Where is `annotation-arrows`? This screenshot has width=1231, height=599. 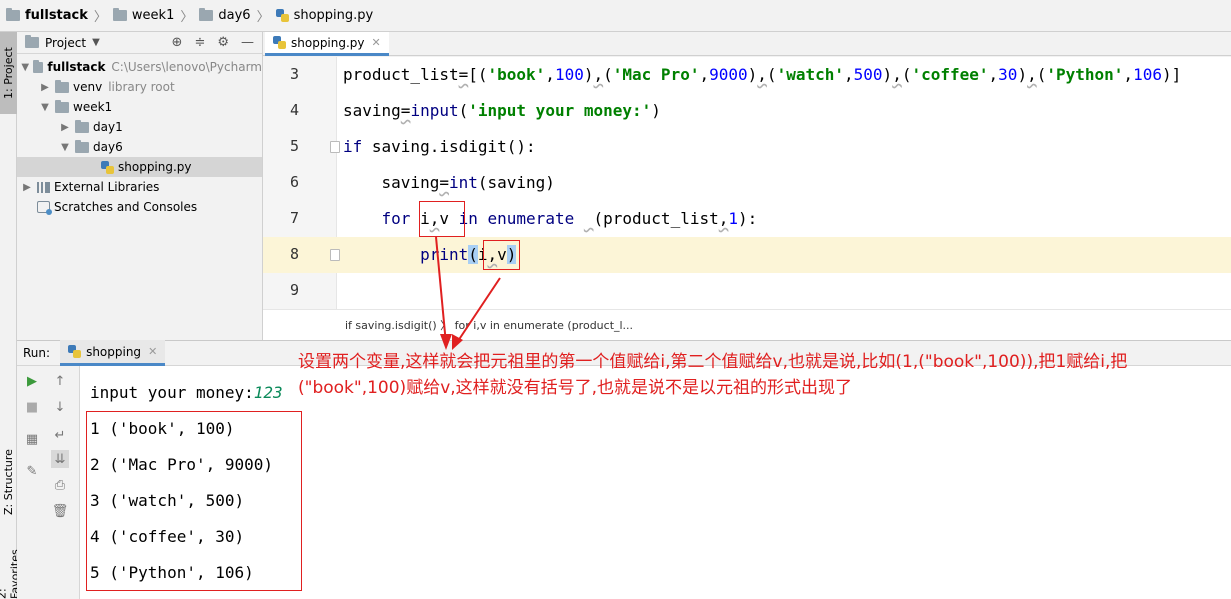
annotation-arrows is located at coordinates (468, 293).